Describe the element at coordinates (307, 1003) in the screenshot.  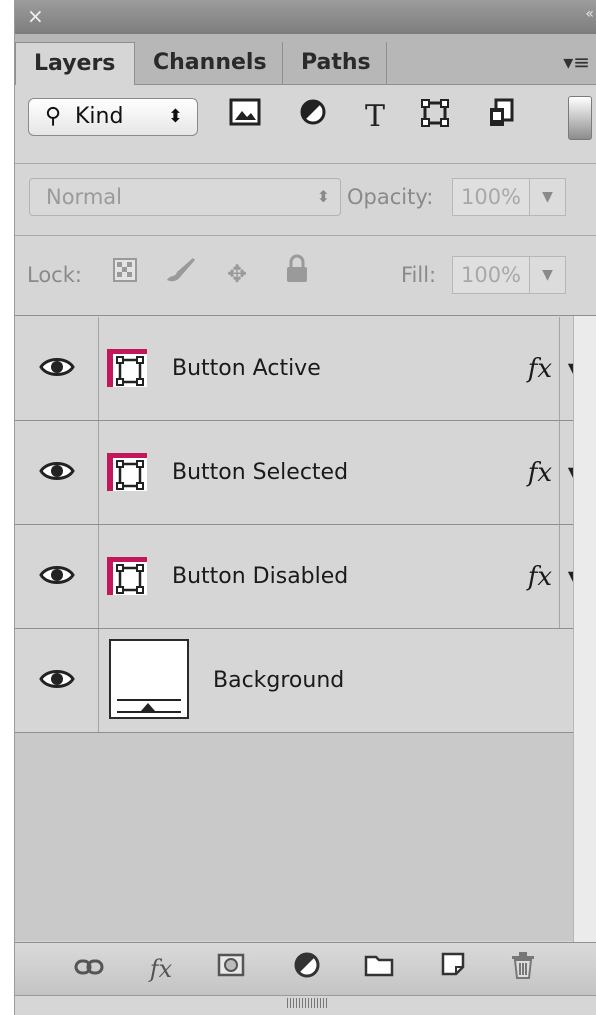
I see `resize-grip` at that location.